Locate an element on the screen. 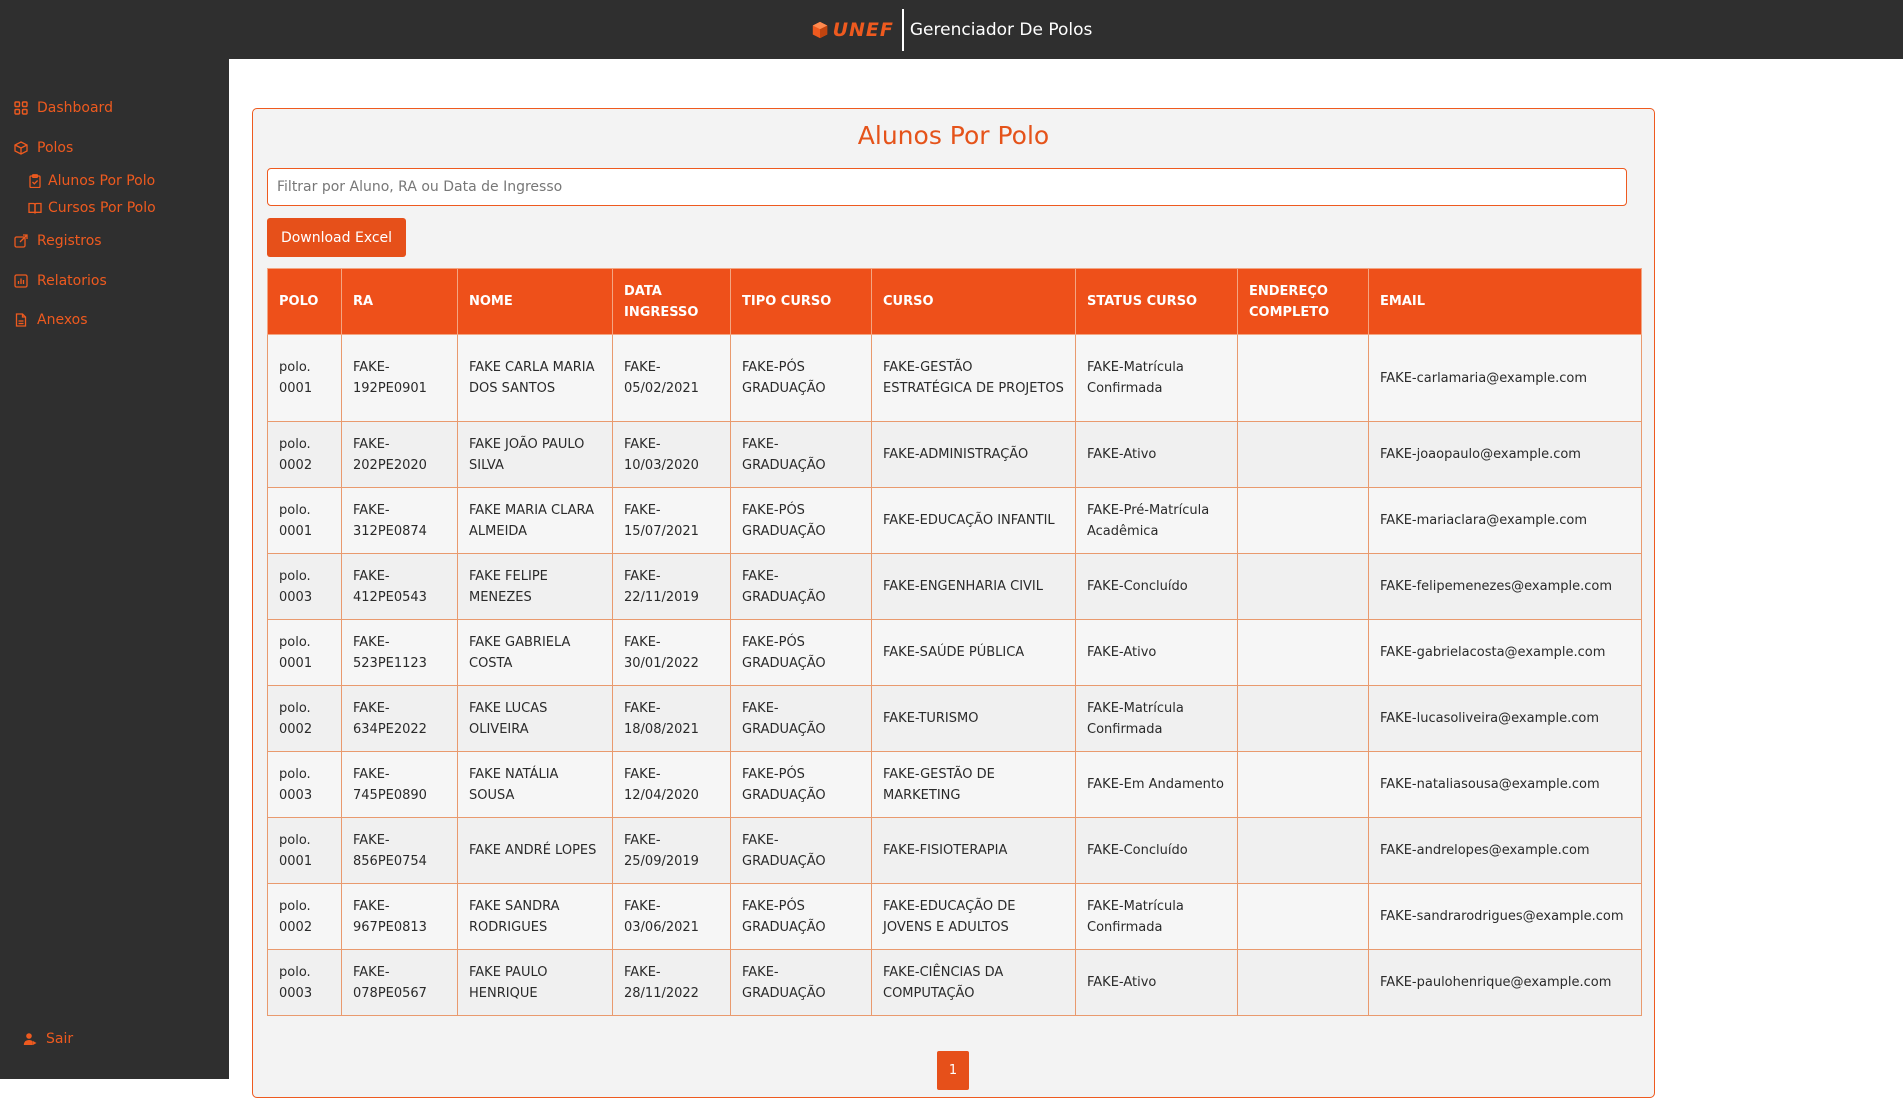 The height and width of the screenshot is (1098, 1903). cell-email: FAKE-joaopaulo@example.com is located at coordinates (1505, 454).